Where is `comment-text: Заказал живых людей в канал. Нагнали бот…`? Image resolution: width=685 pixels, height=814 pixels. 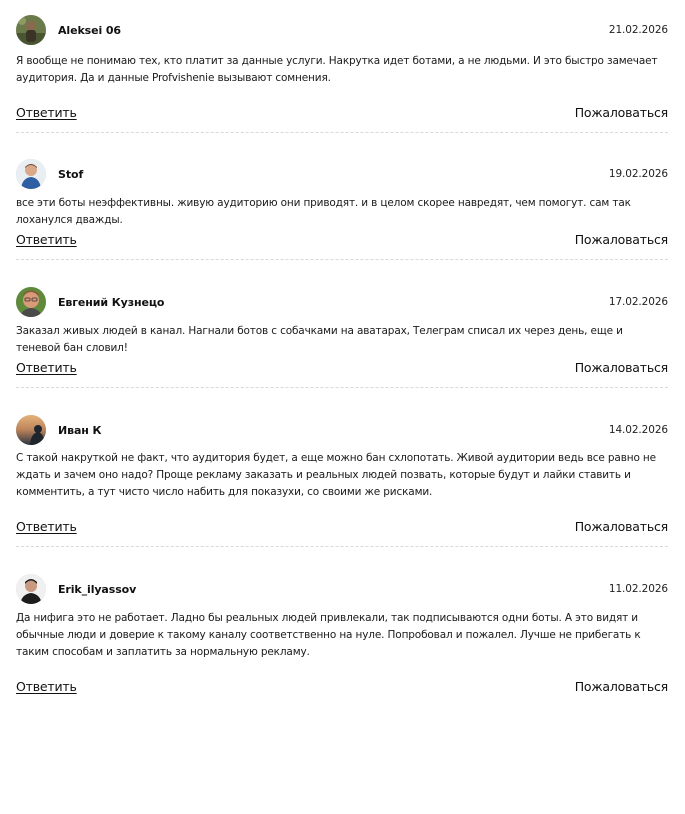 comment-text: Заказал живых людей в канал. Нагнали бот… is located at coordinates (319, 339).